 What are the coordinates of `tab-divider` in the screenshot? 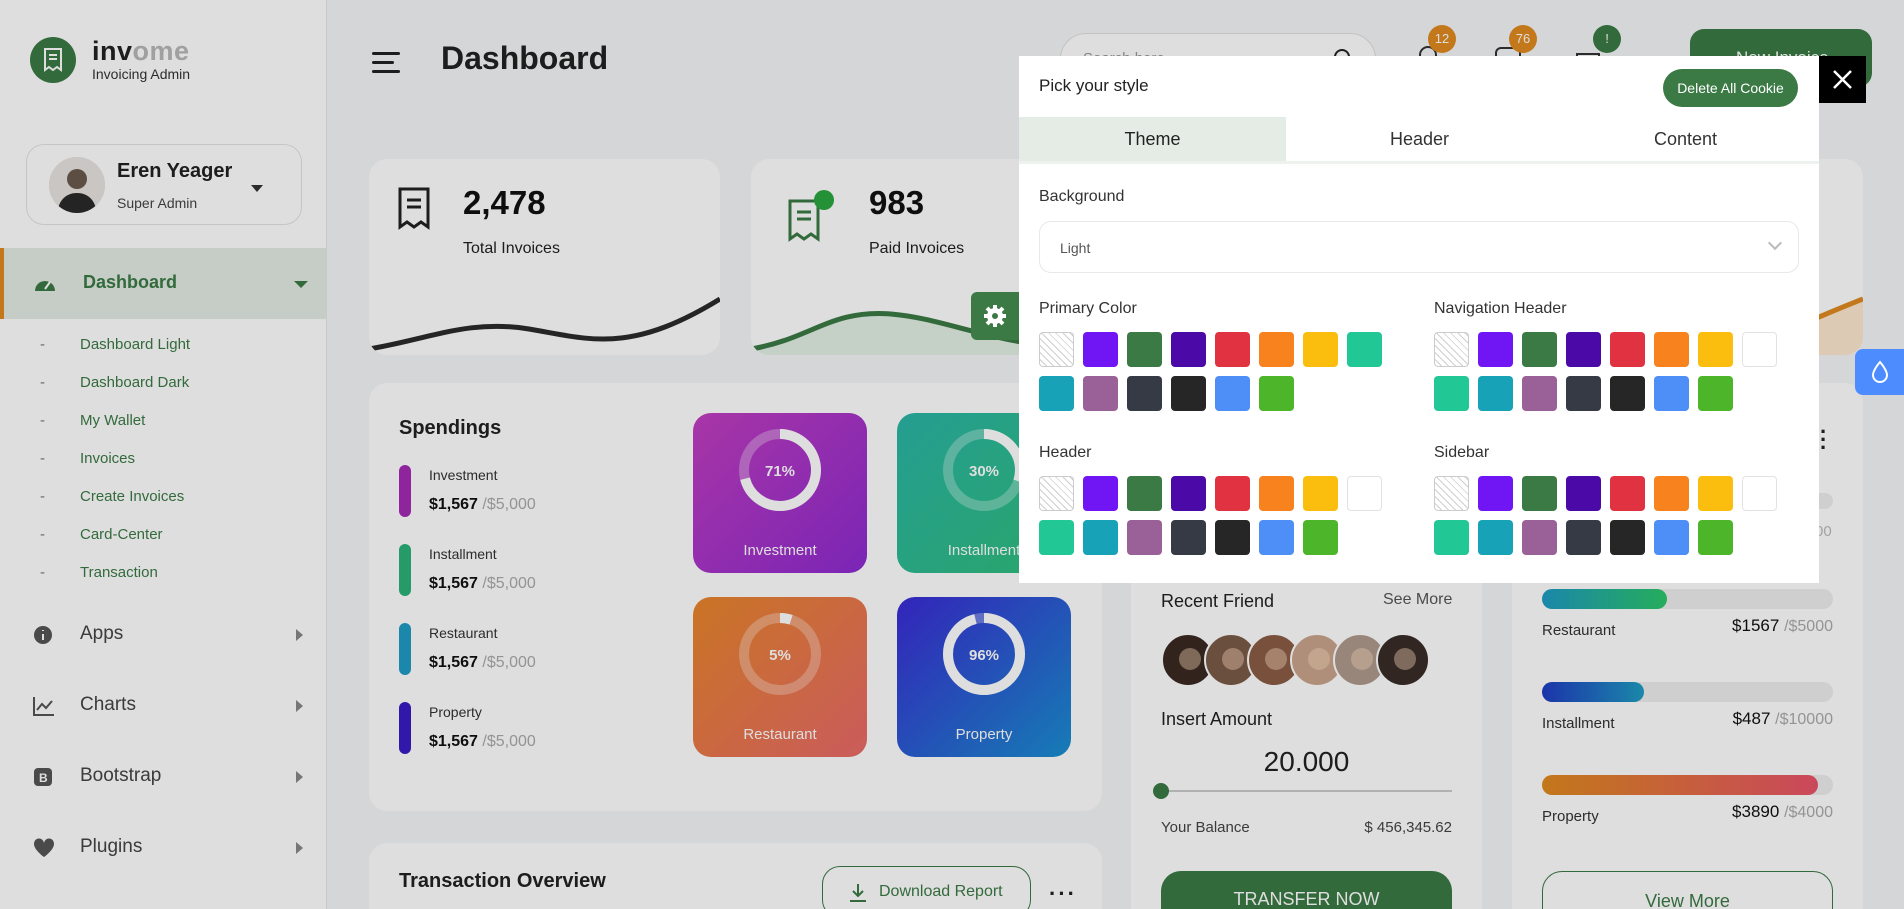 It's located at (1419, 162).